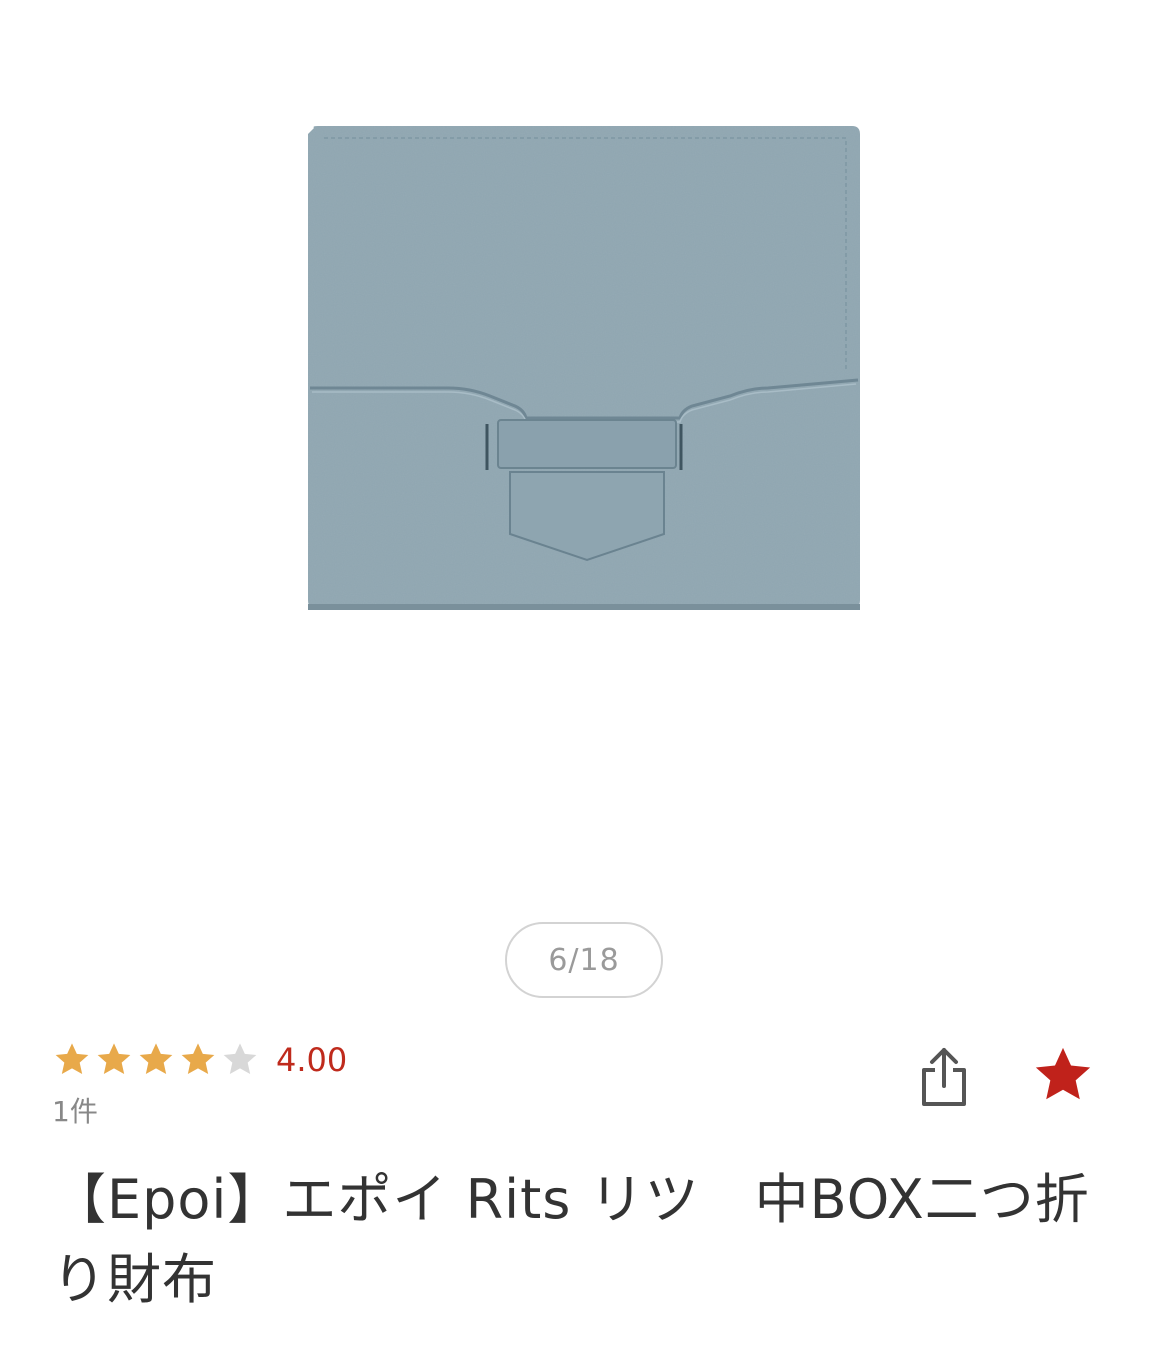  I want to click on star-empty-icon, so click(240, 1058).